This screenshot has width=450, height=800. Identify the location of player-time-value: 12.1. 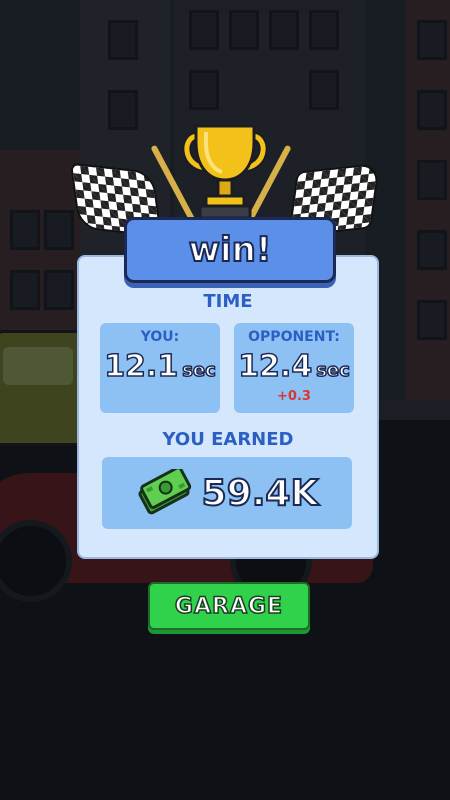
(141, 366).